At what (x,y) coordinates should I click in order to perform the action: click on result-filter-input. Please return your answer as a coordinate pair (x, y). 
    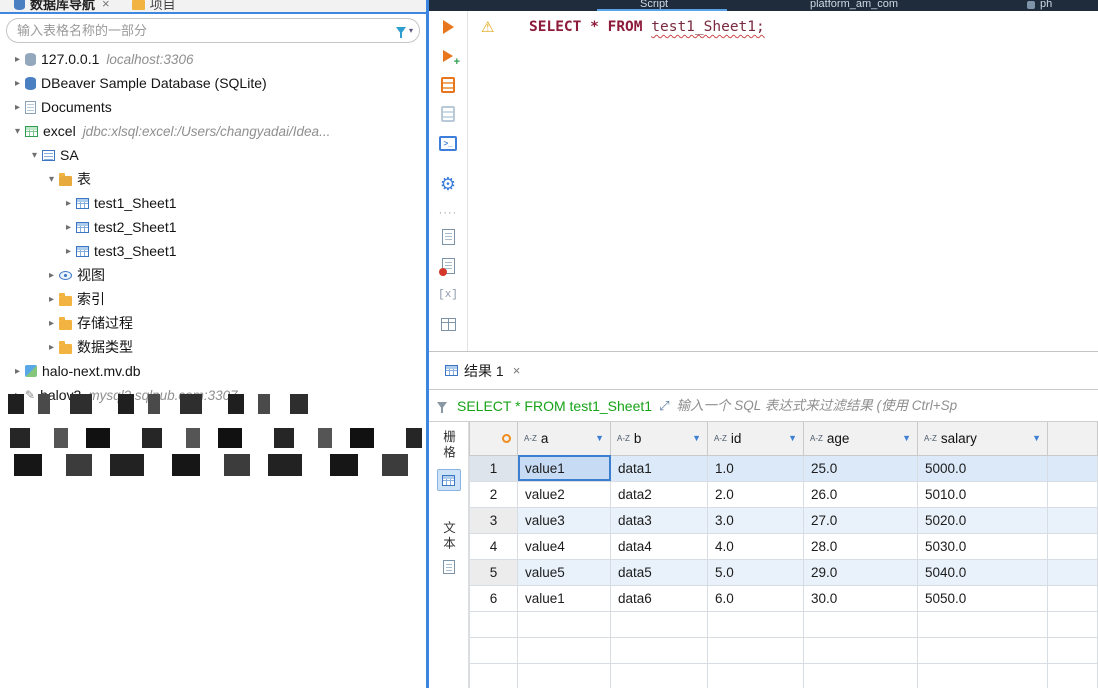
    Looking at the image, I should click on (887, 405).